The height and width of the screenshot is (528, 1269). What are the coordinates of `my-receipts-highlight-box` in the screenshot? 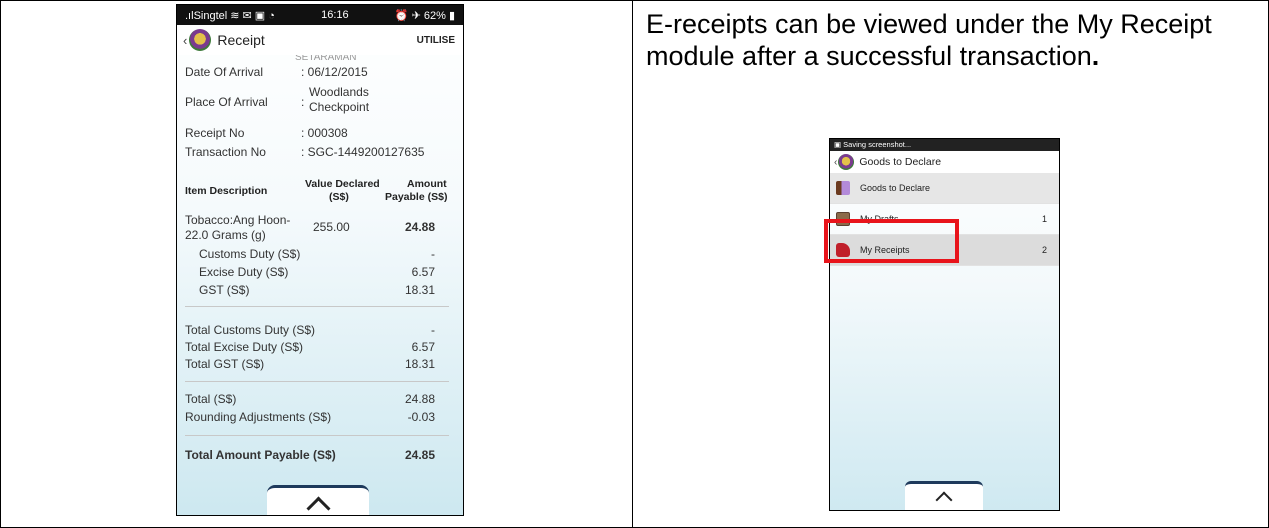 It's located at (891, 241).